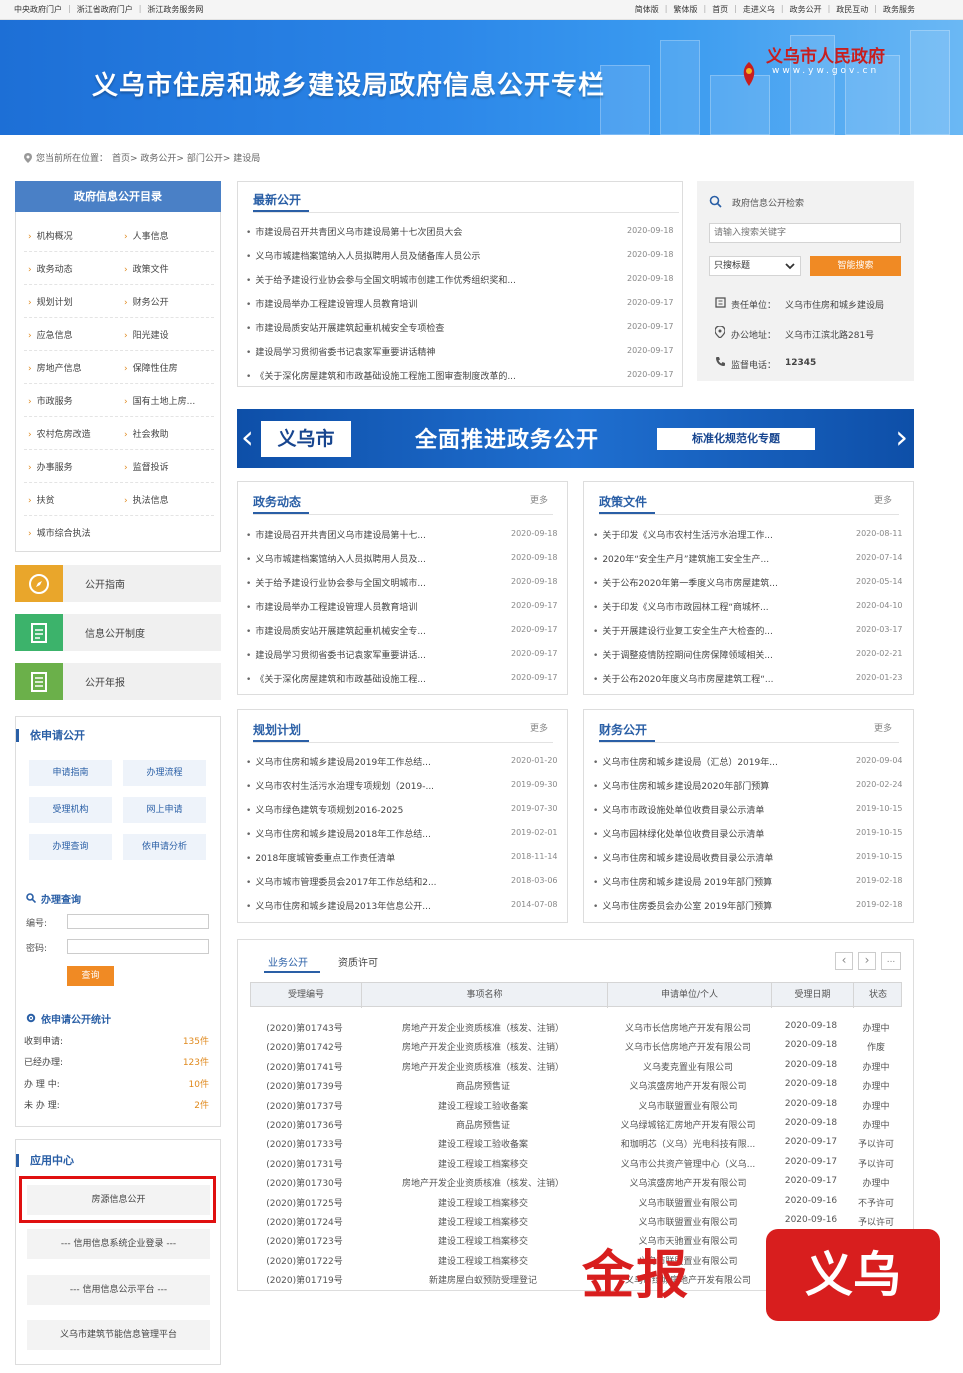 This screenshot has height=1373, width=963. I want to click on news-item: • 义乌市绿色建筑专项规划2016-2025, so click(370, 809).